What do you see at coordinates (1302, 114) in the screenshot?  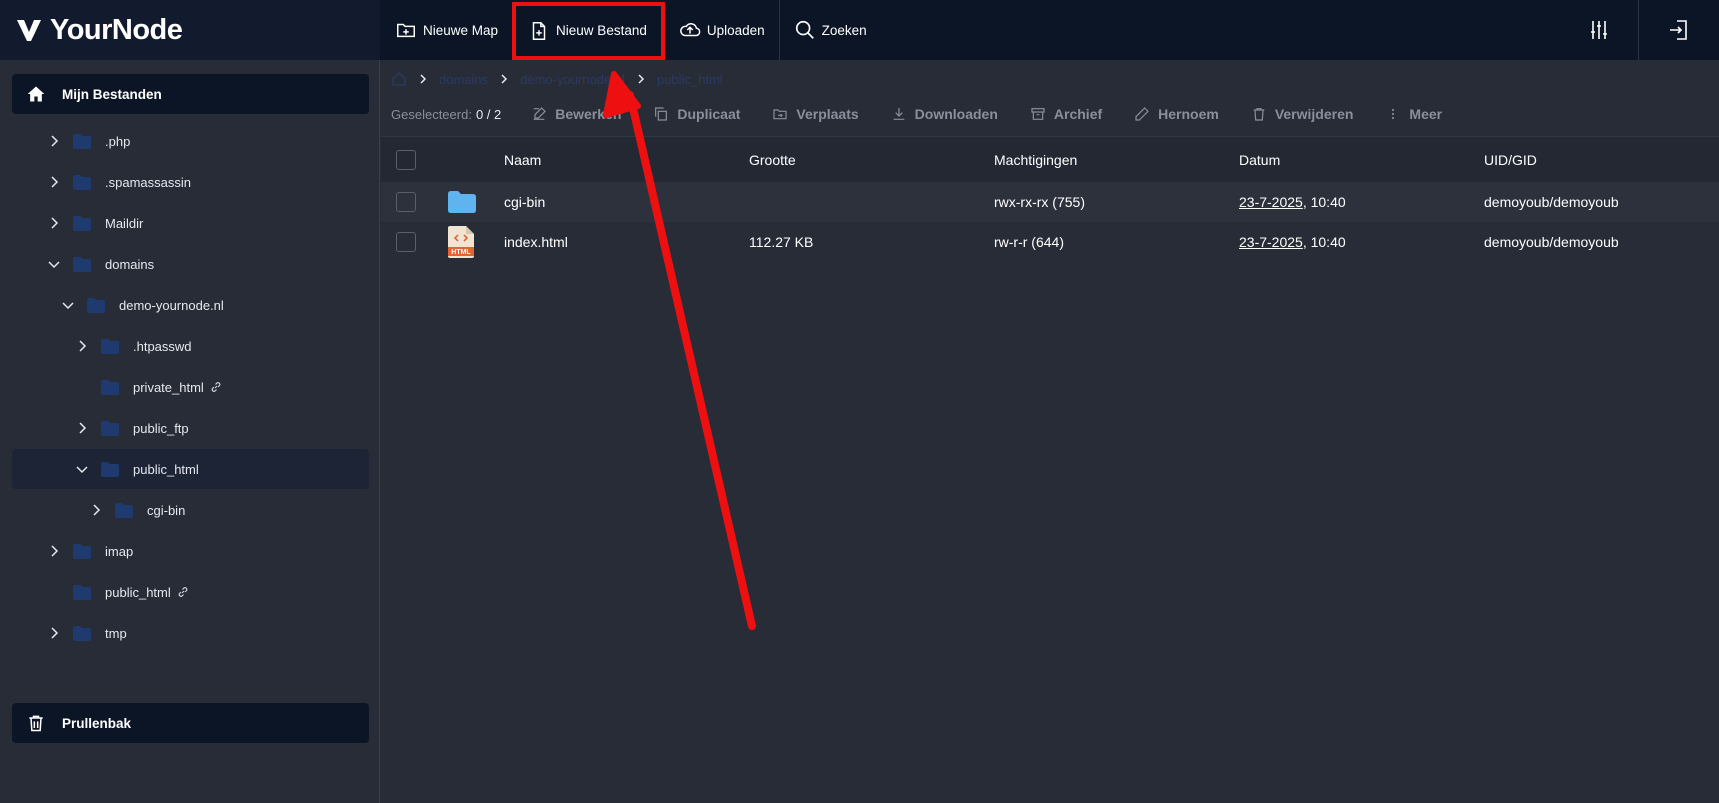 I see `delete-button: Verwijderen` at bounding box center [1302, 114].